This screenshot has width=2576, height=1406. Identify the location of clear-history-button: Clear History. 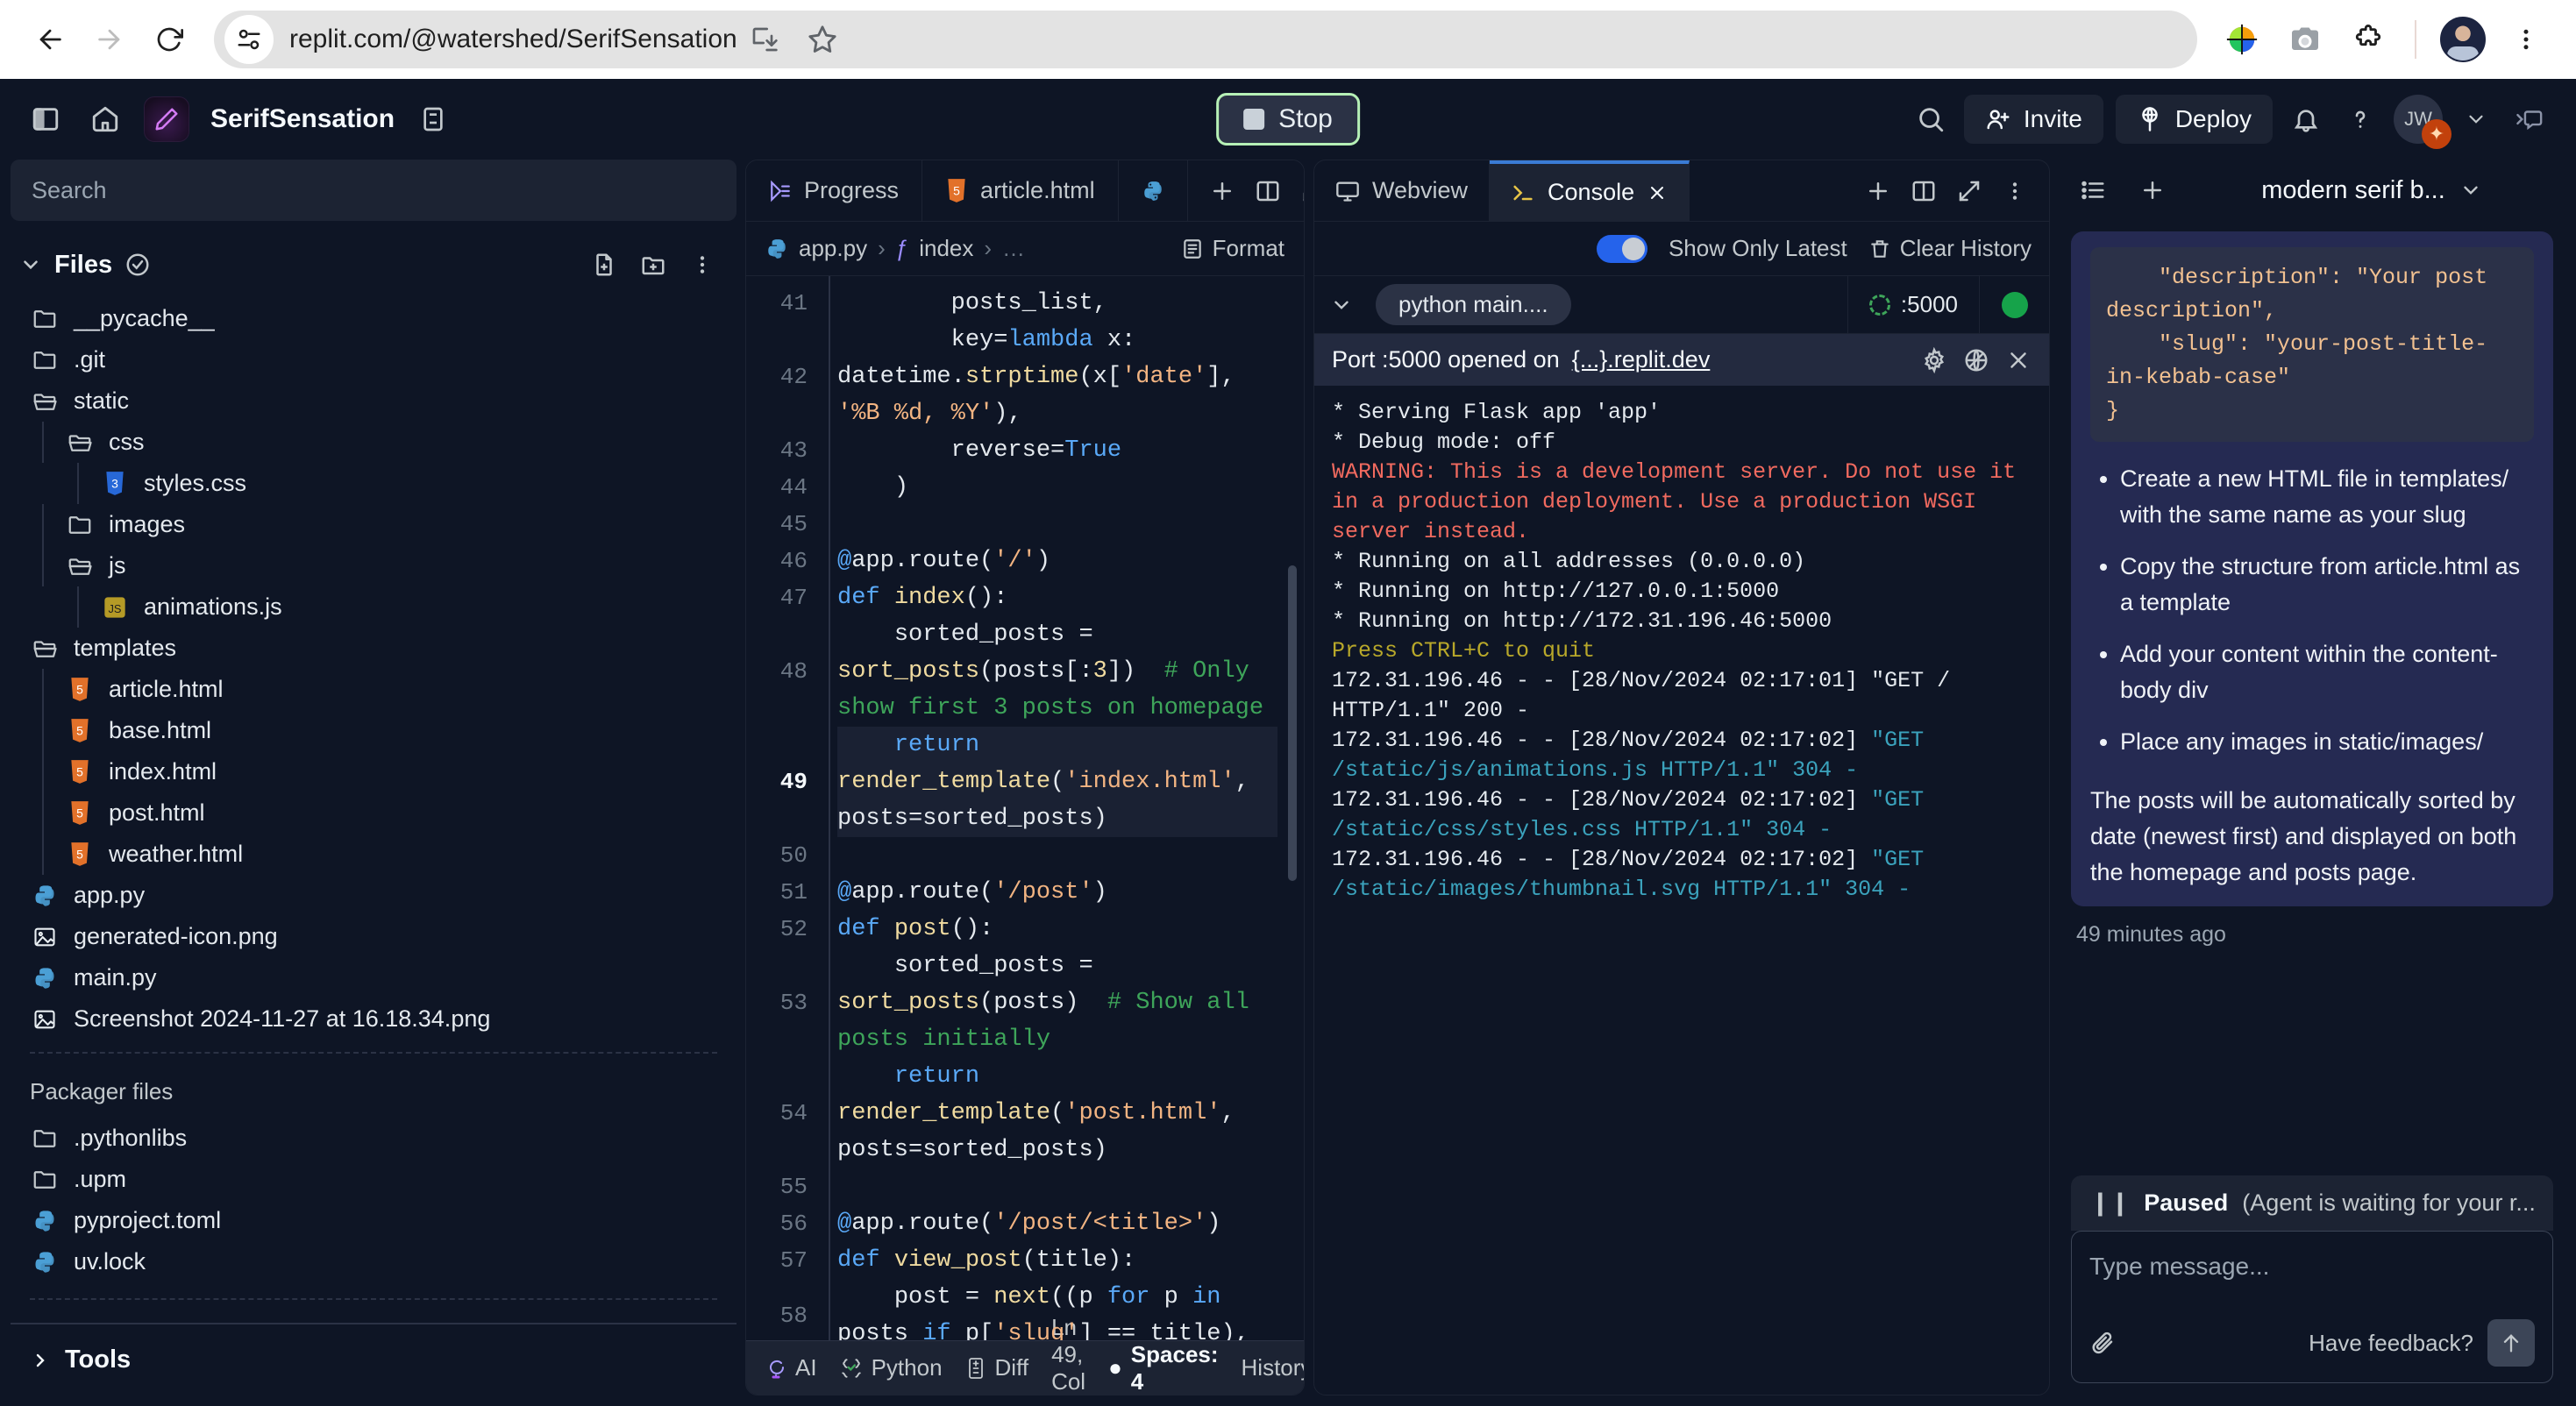
(1950, 248).